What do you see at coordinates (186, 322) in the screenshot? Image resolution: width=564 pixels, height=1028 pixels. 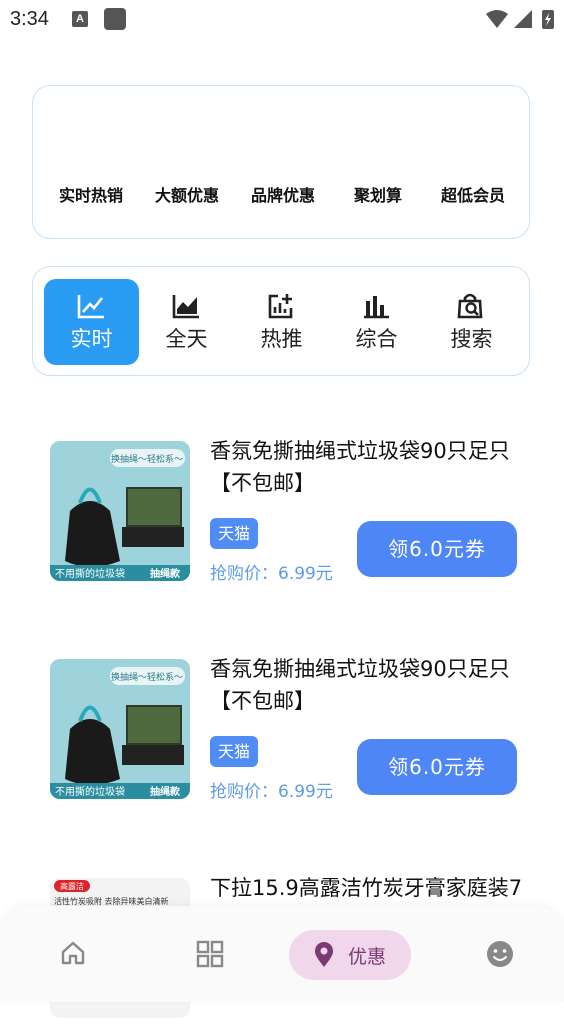 I see `tab-allday: 全天` at bounding box center [186, 322].